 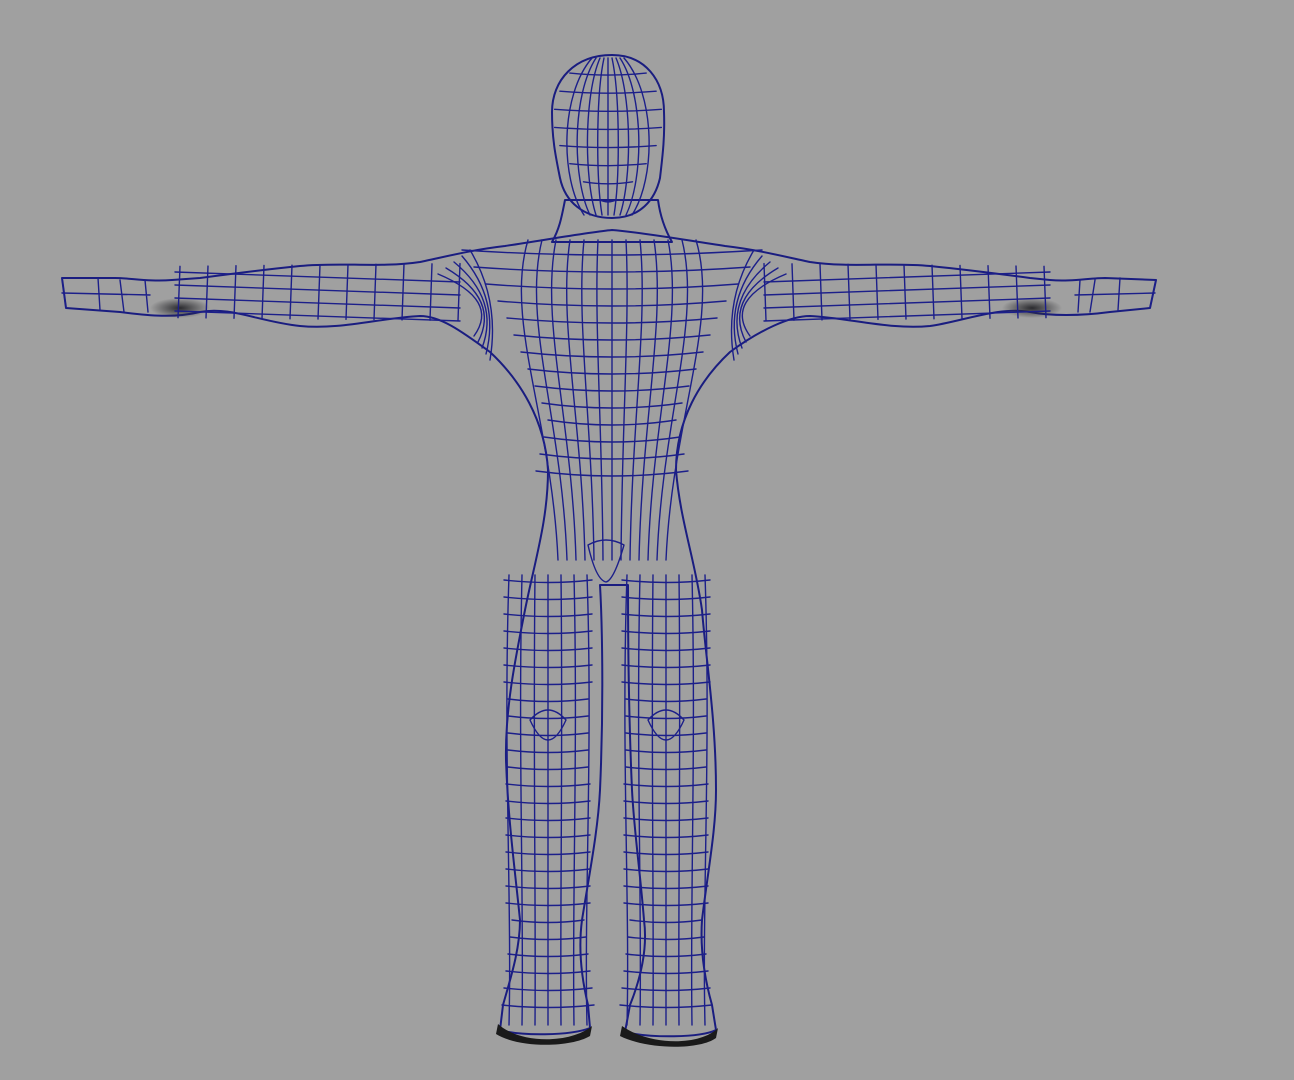 What do you see at coordinates (476, 305) in the screenshot?
I see `shoulder-line` at bounding box center [476, 305].